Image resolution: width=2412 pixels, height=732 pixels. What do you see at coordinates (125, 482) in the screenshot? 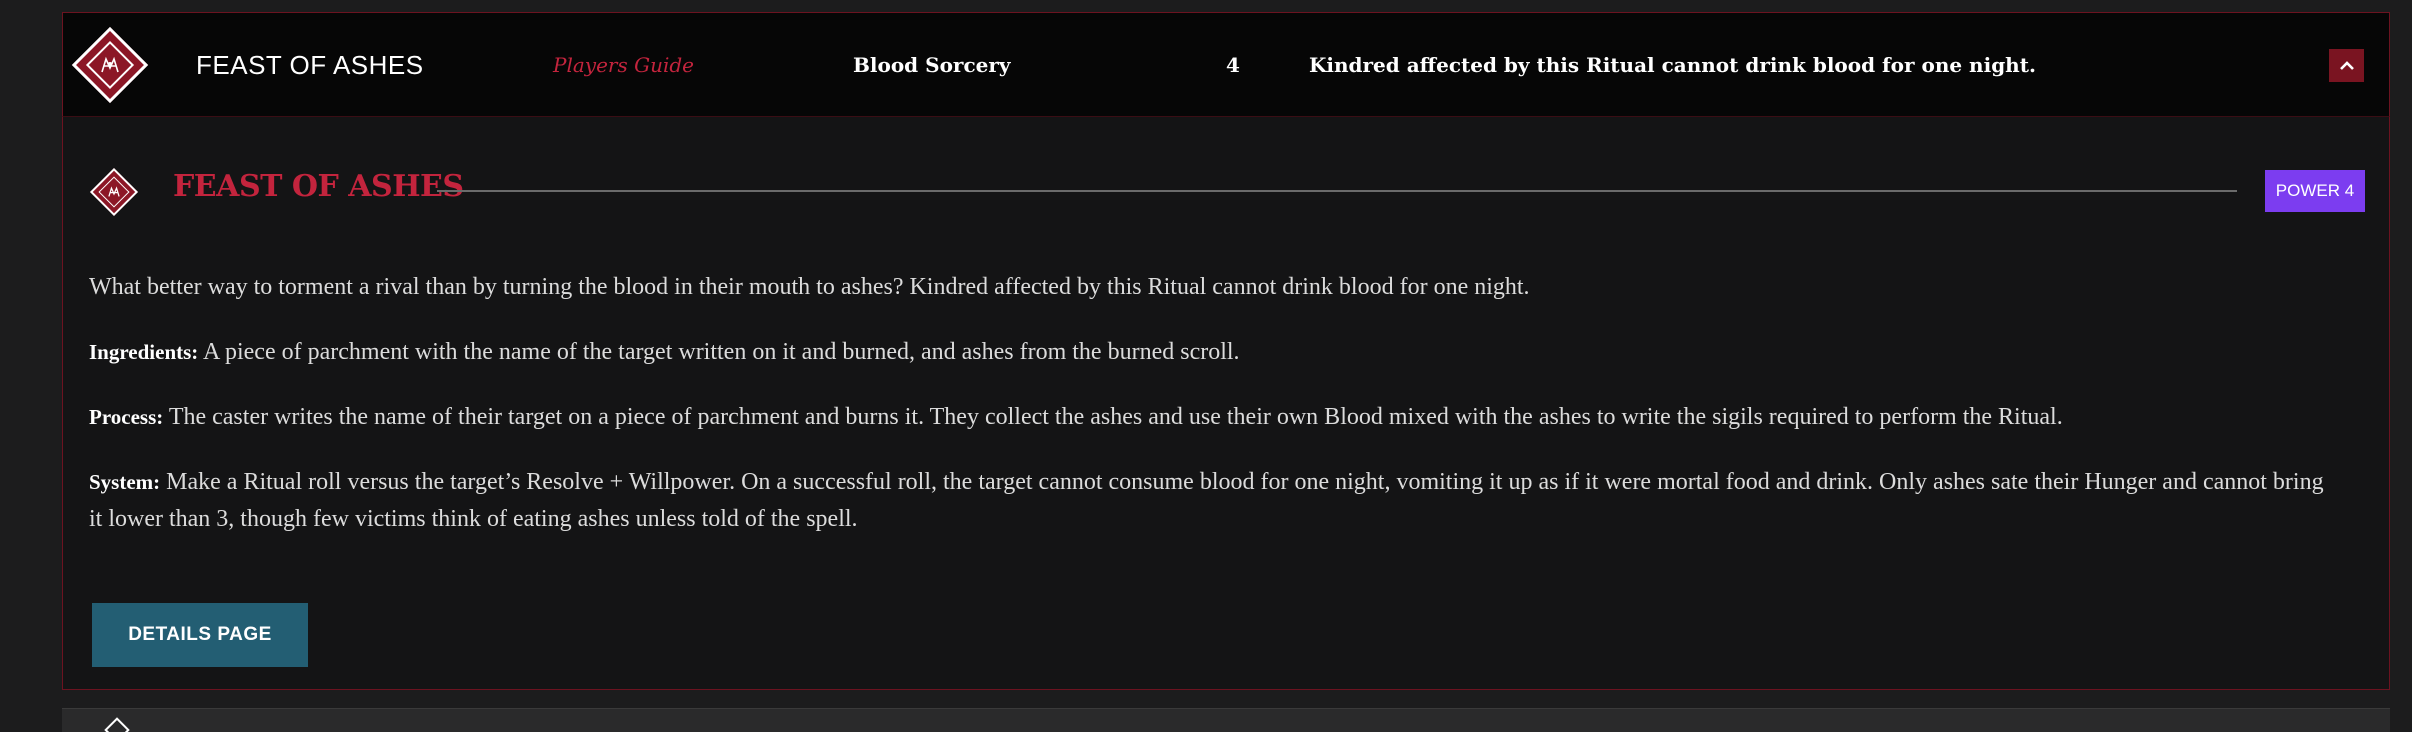
I see `system-label: System:` at bounding box center [125, 482].